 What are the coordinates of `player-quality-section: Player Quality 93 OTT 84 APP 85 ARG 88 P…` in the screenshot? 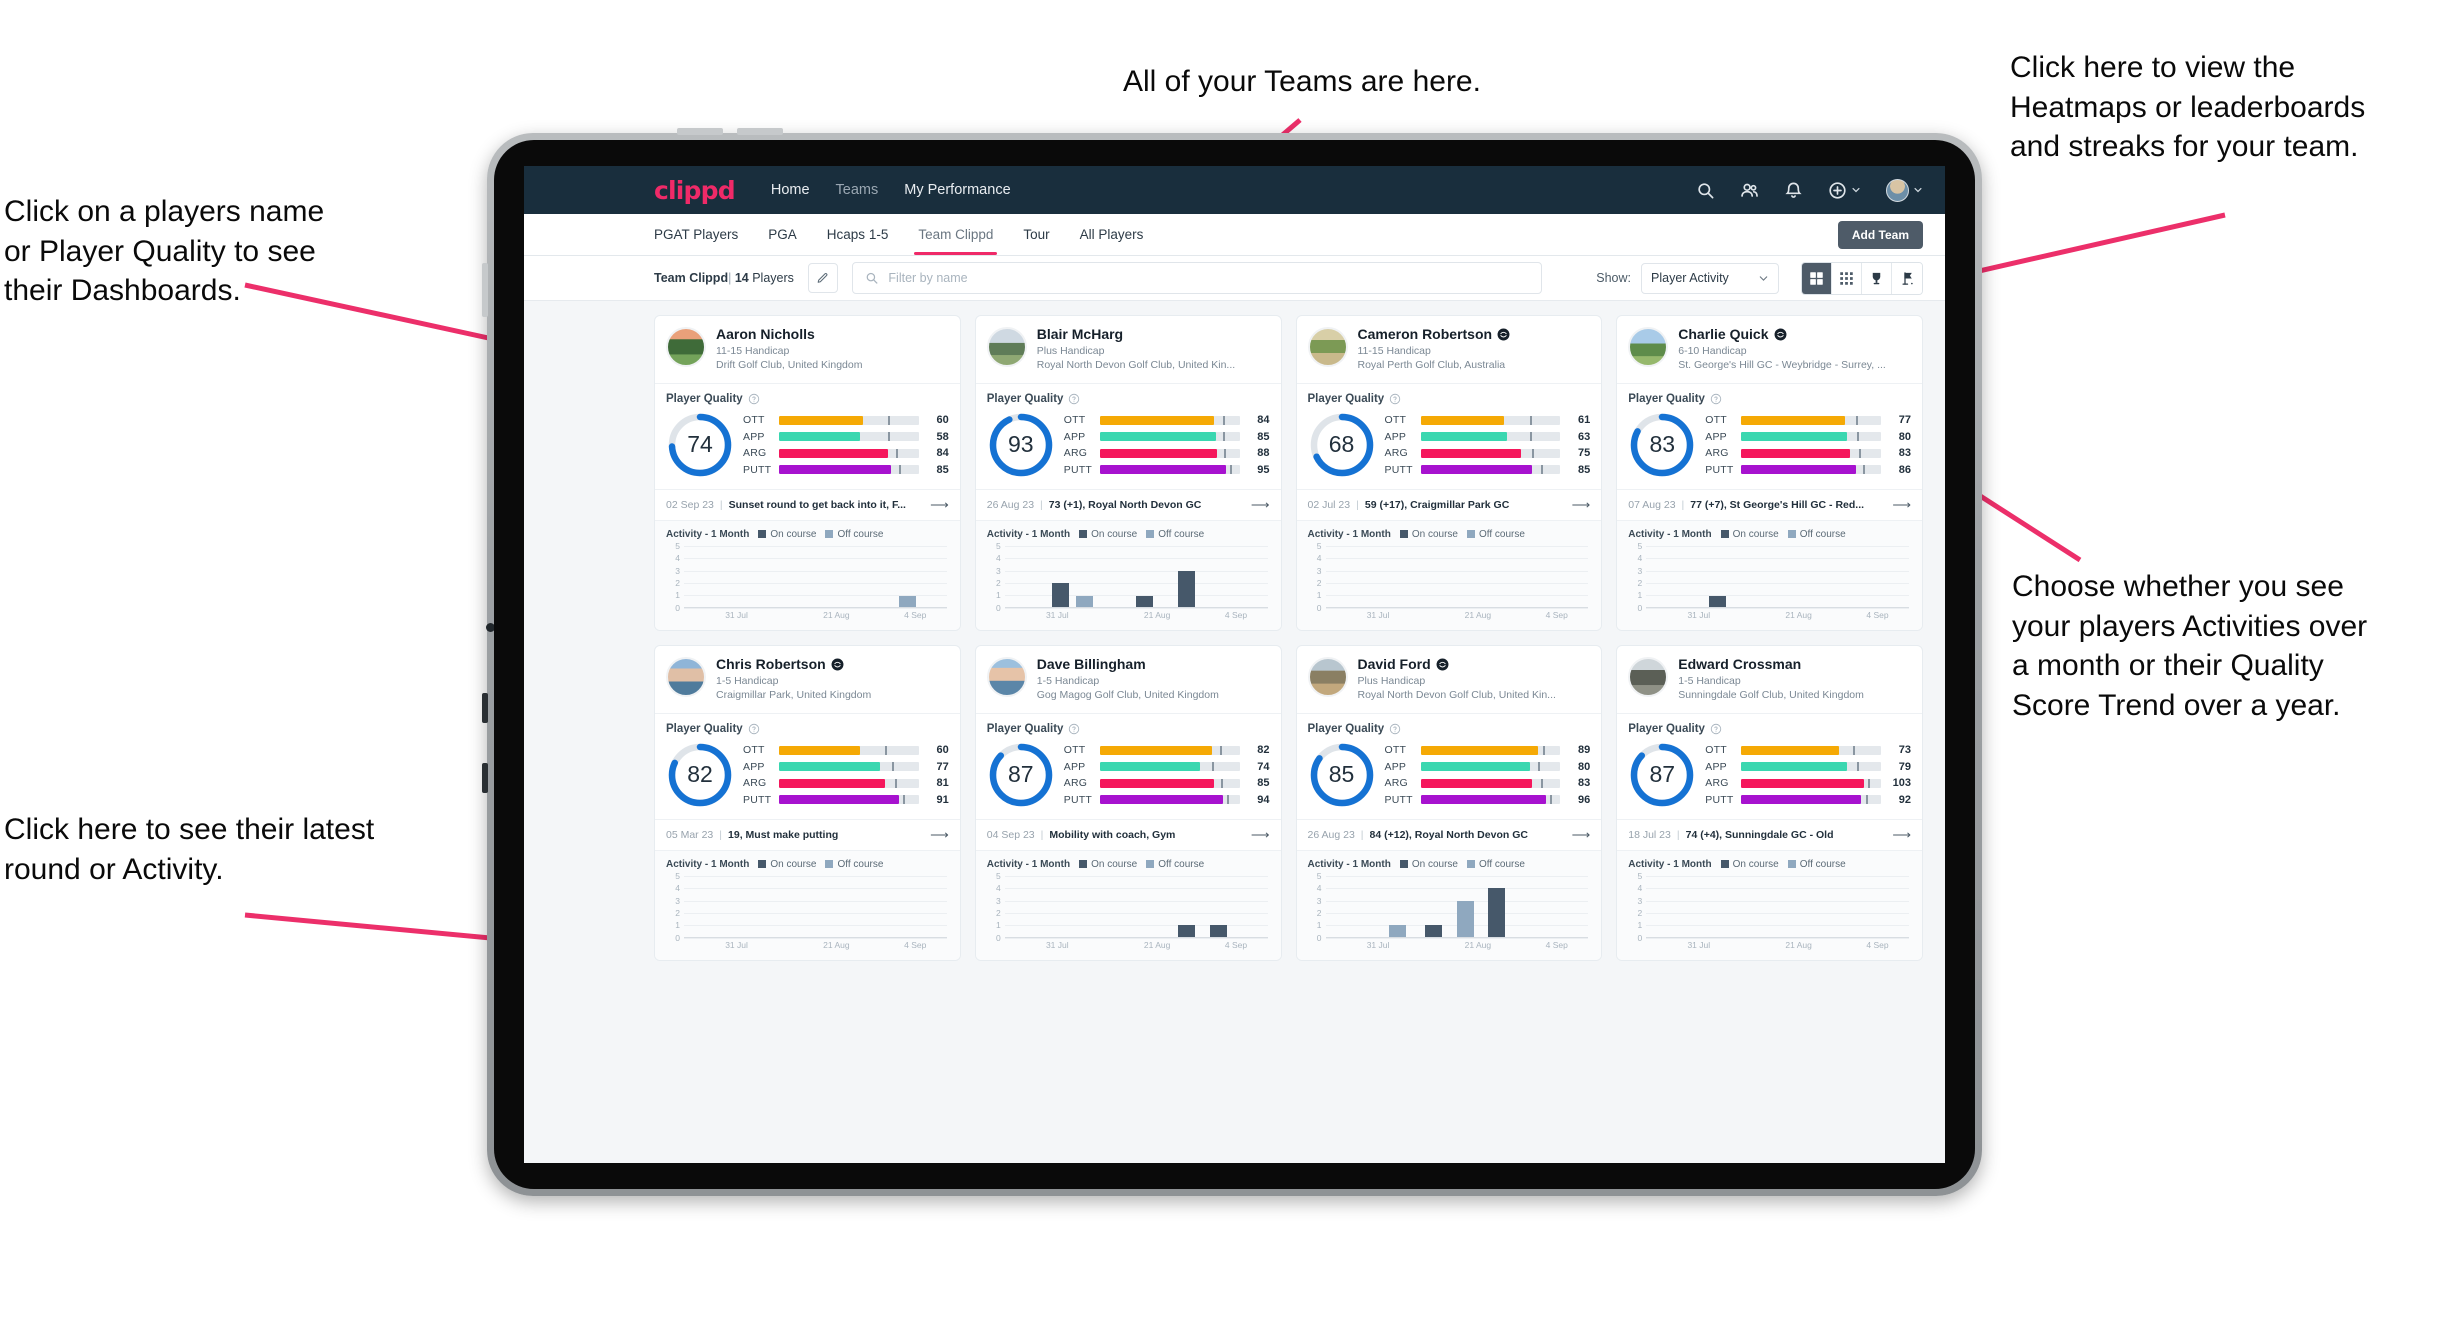 It's located at (1128, 435).